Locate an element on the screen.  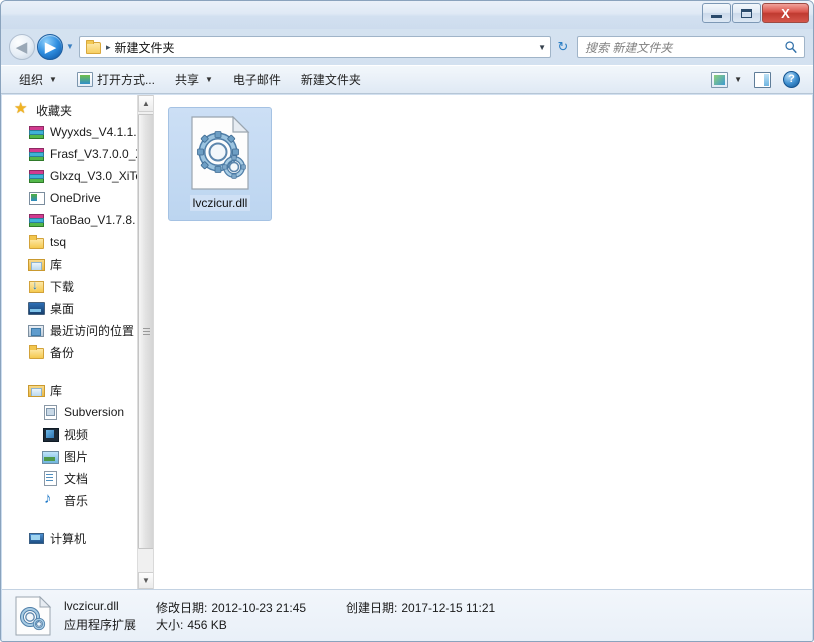
breadcrumb: ▸ 新建文件夹 ▼ is located at coordinates (315, 47).